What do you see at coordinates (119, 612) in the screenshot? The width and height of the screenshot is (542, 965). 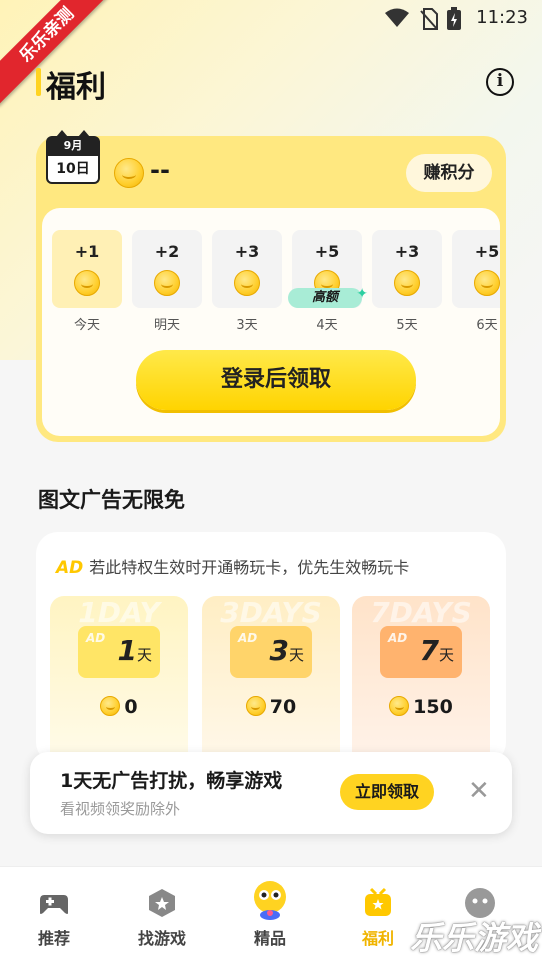 I see `pass-watermark: 1DAY` at bounding box center [119, 612].